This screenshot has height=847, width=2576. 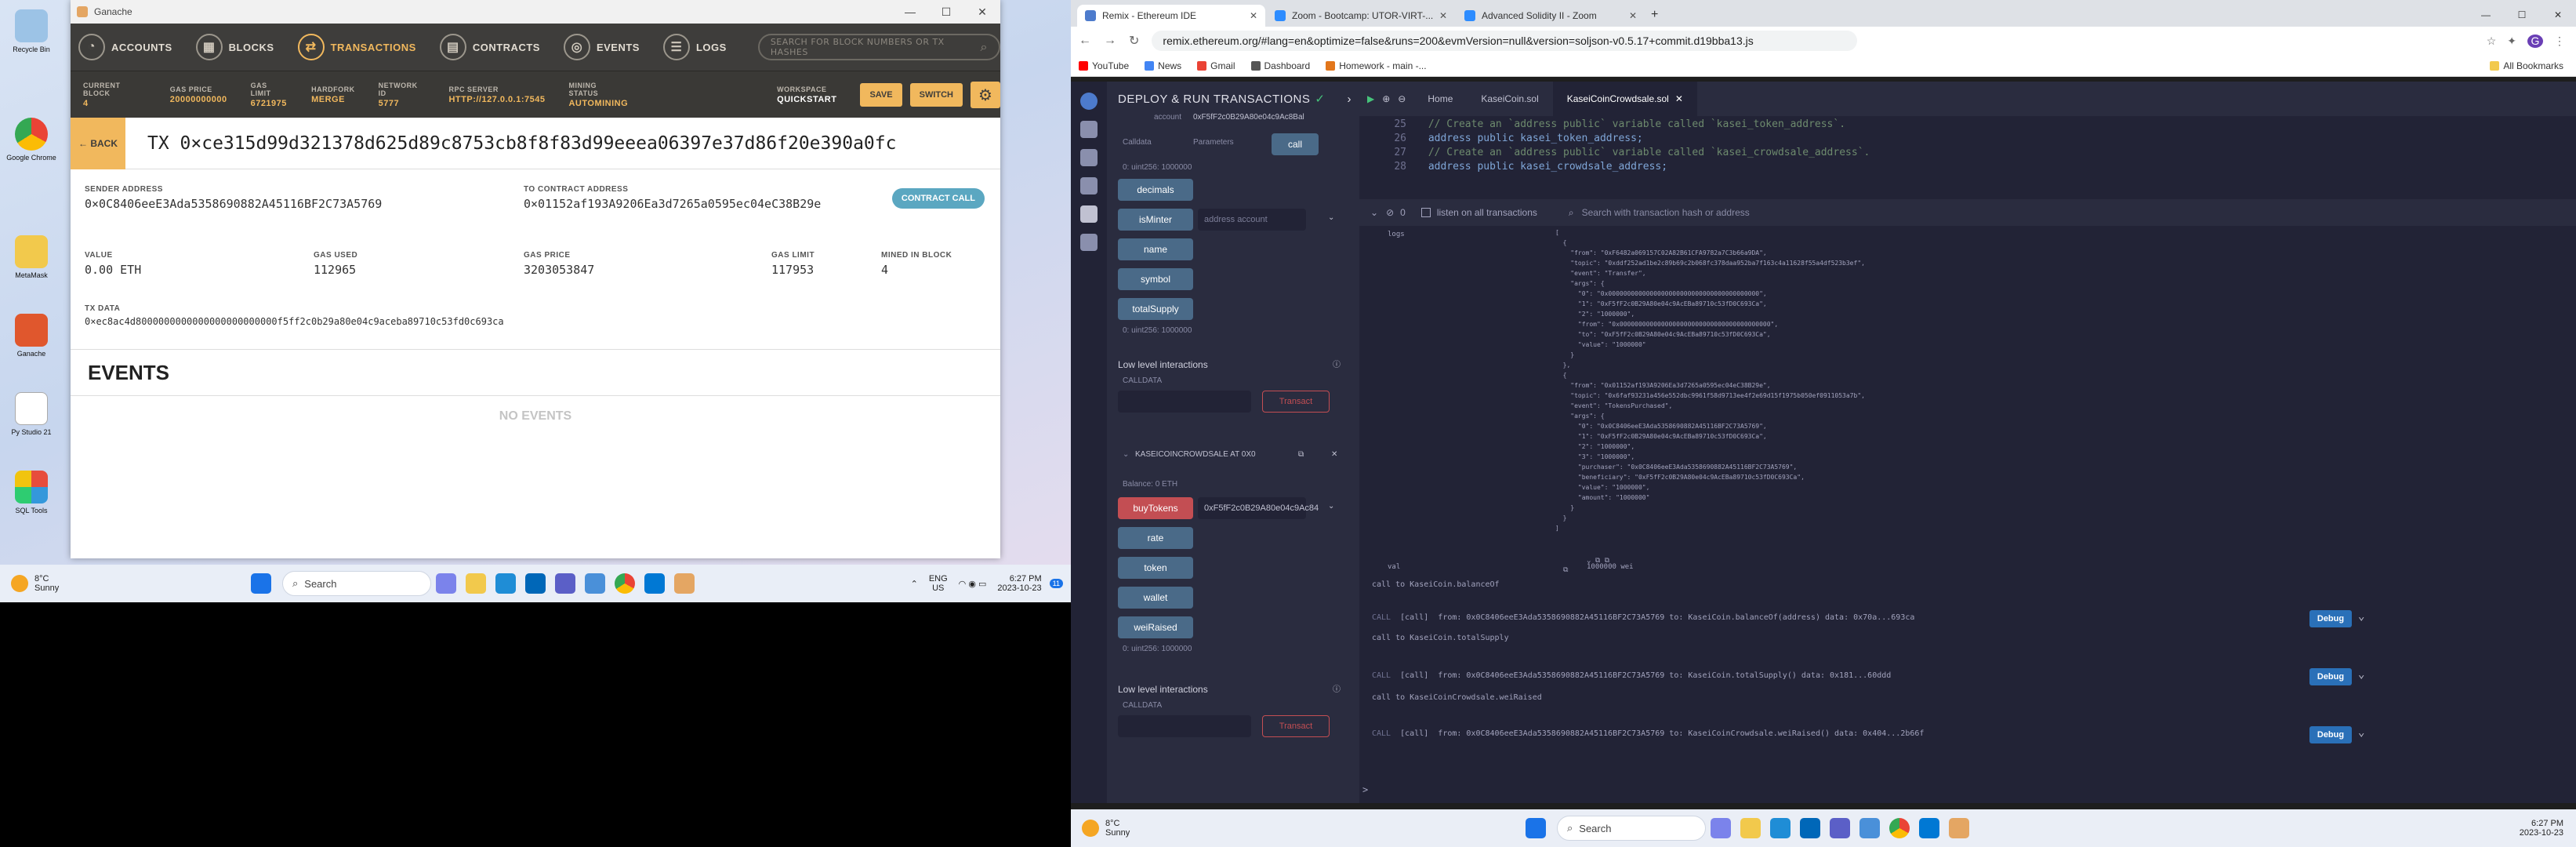 What do you see at coordinates (2527, 65) in the screenshot?
I see `all-bookmarks: All Bookmarks` at bounding box center [2527, 65].